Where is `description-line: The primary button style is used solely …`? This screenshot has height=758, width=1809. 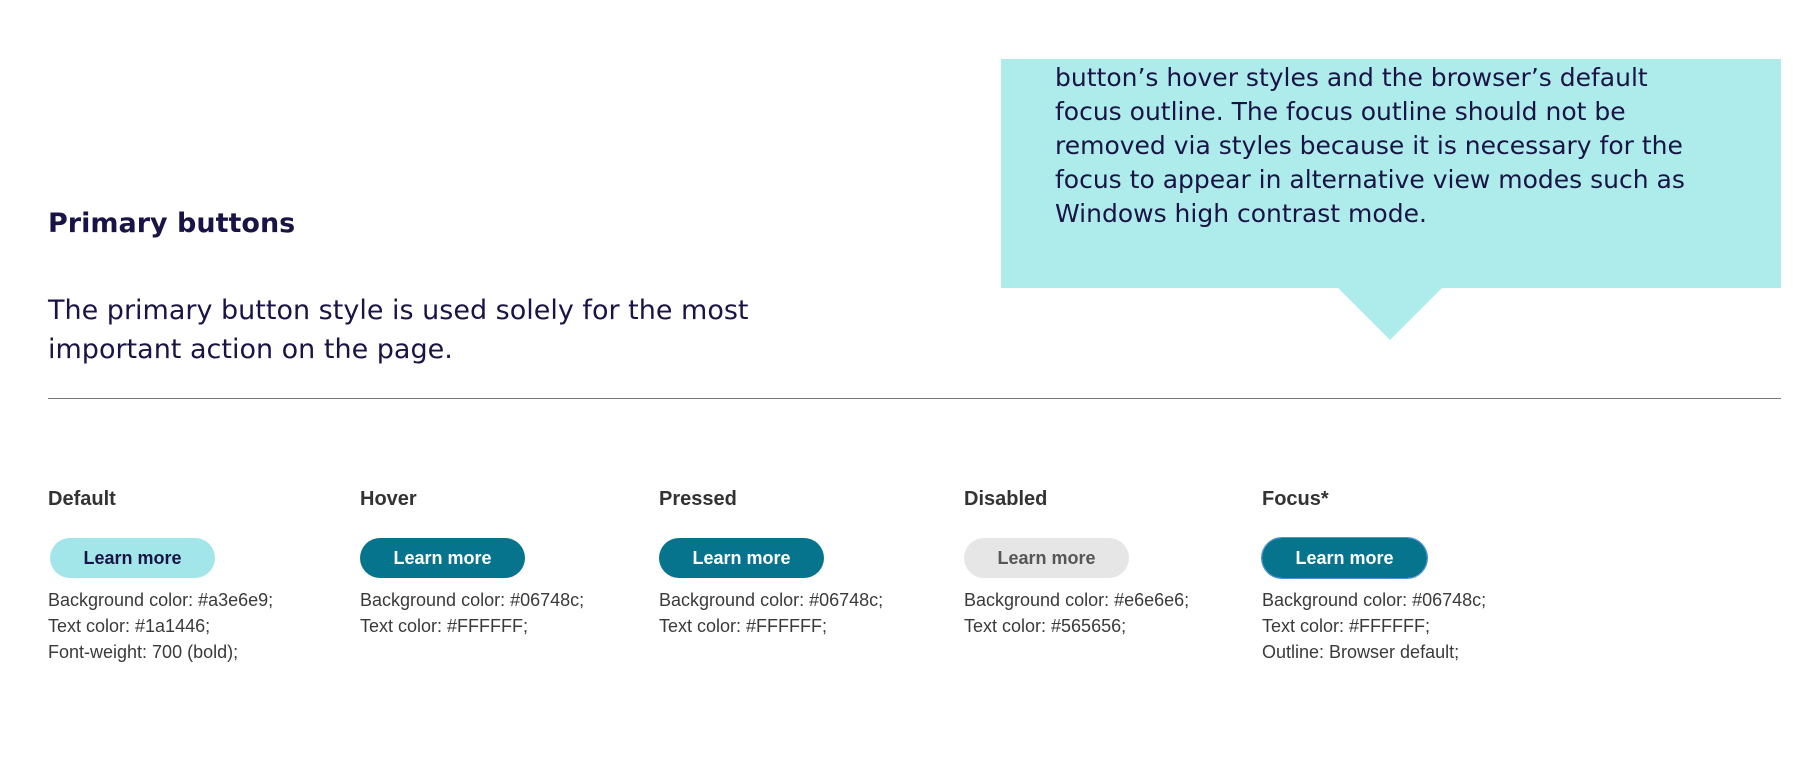
description-line: The primary button style is used solely … is located at coordinates (398, 310).